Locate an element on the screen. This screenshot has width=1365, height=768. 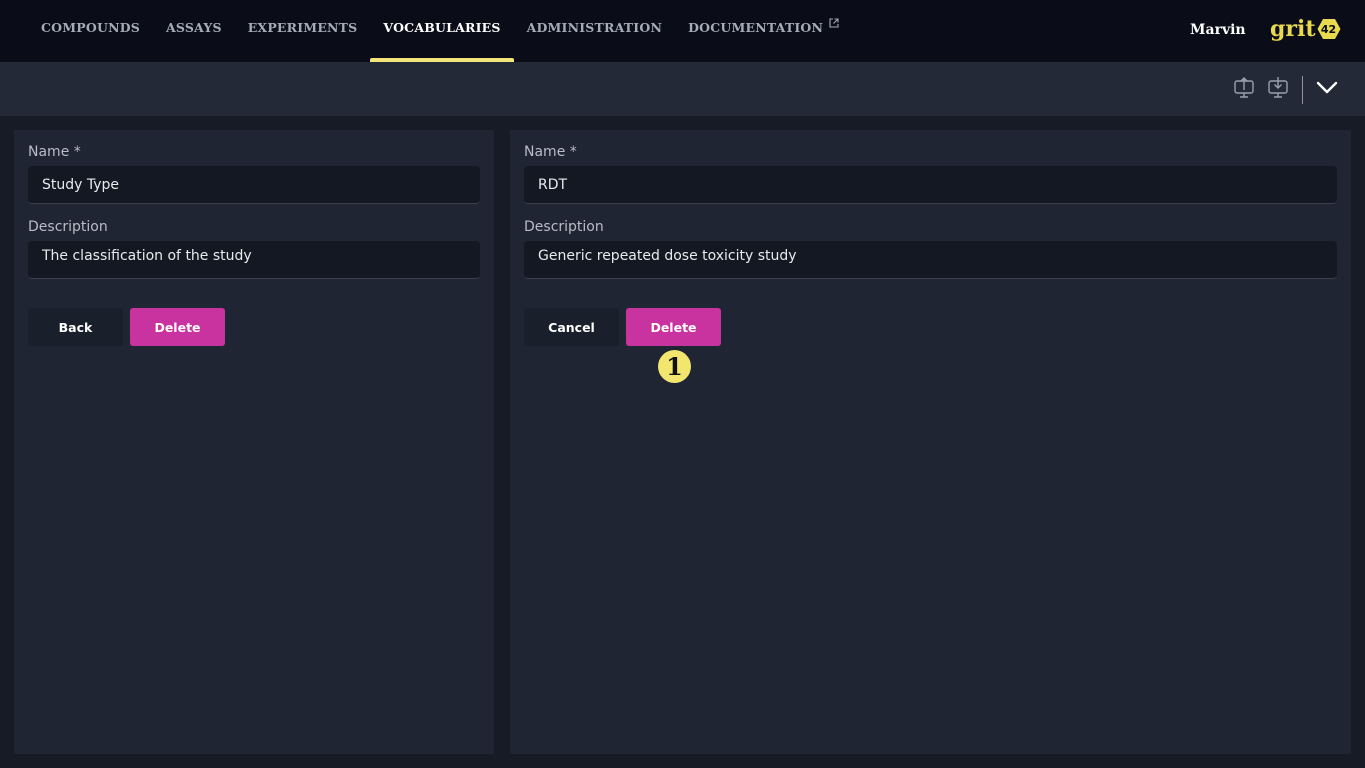
nav-item-documentation: DOCUMENTATION is located at coordinates (763, 31).